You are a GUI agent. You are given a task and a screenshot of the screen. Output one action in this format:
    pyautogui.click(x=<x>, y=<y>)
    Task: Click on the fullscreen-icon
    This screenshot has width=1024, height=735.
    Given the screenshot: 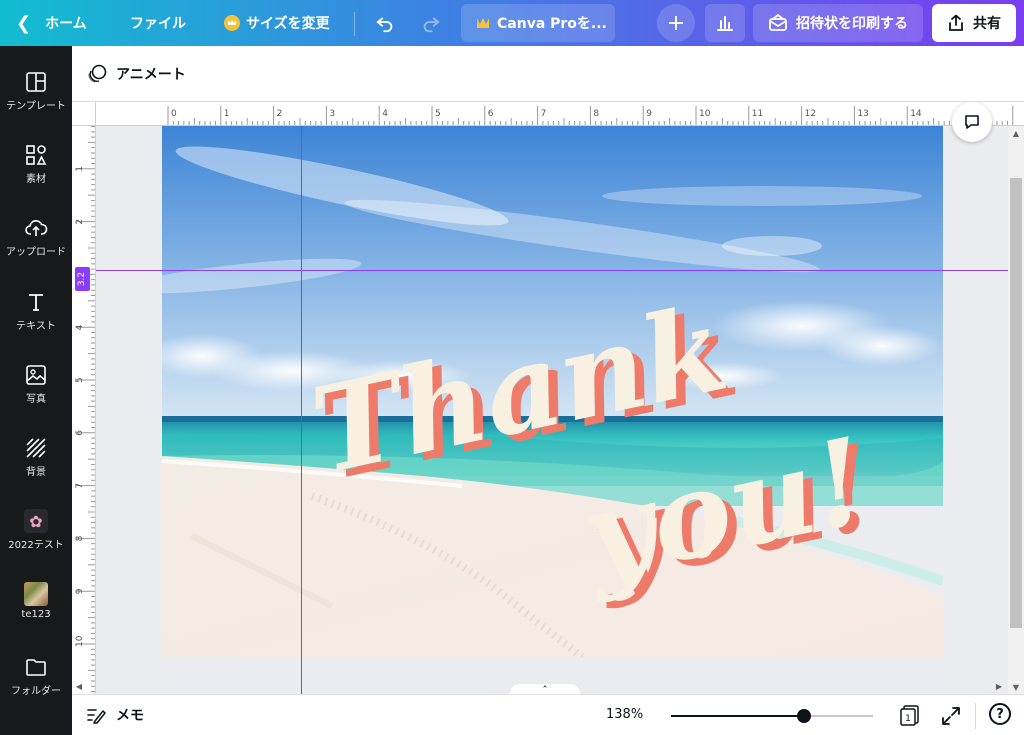 What is the action you would take?
    pyautogui.click(x=951, y=716)
    